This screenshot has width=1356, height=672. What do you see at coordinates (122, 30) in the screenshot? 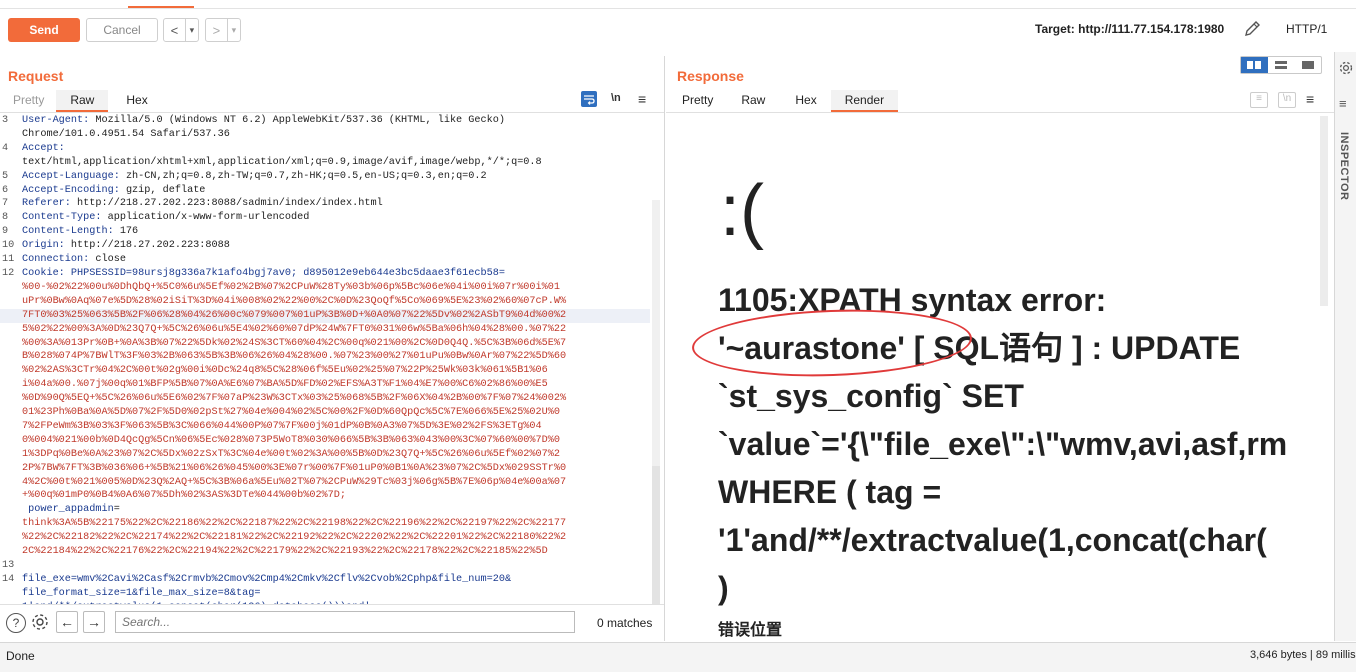
I see `cancel-button: Cancel` at bounding box center [122, 30].